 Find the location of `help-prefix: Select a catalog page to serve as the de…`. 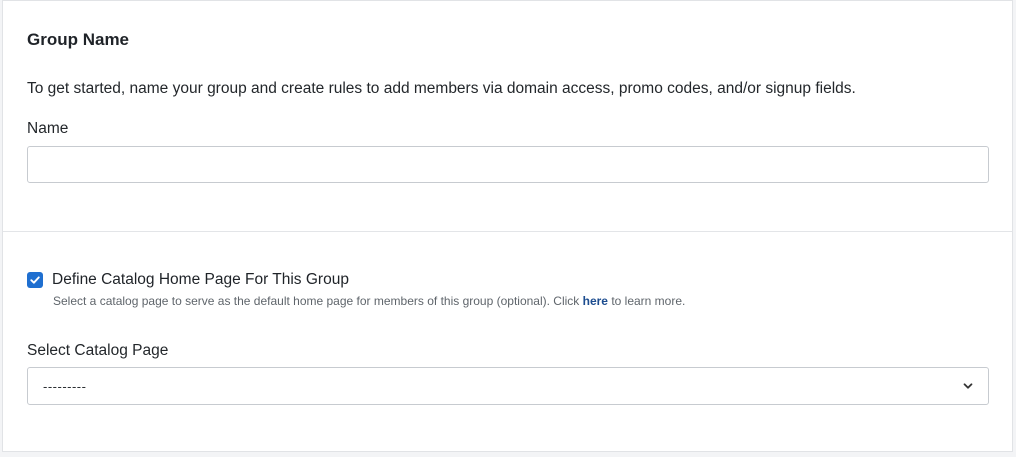

help-prefix: Select a catalog page to serve as the de… is located at coordinates (318, 301).